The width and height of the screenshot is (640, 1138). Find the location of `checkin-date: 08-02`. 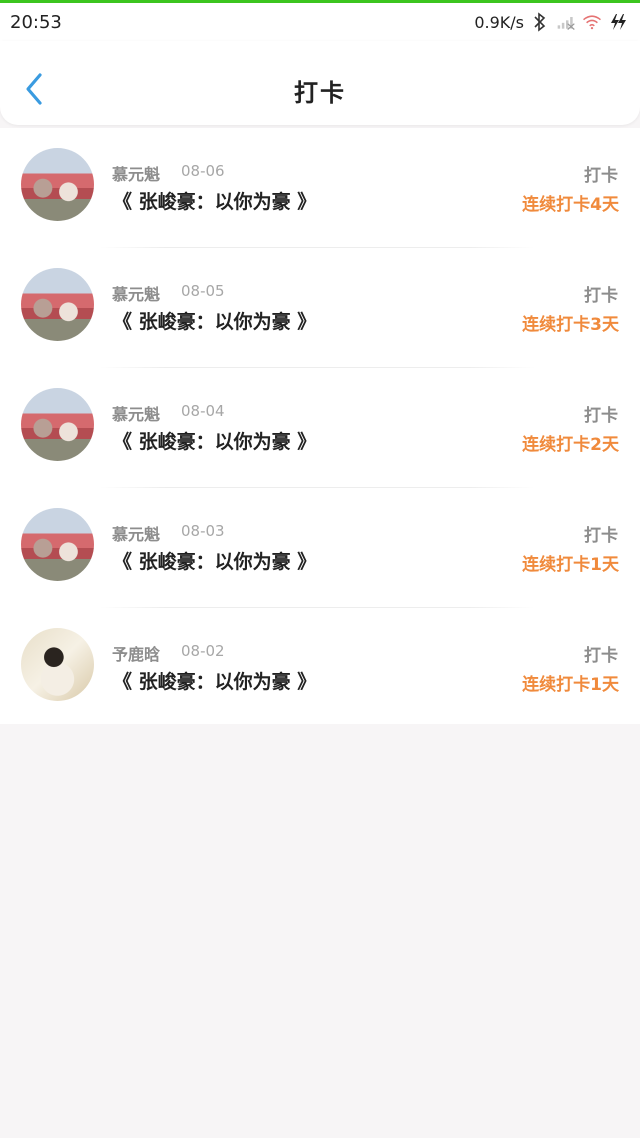

checkin-date: 08-02 is located at coordinates (203, 651).